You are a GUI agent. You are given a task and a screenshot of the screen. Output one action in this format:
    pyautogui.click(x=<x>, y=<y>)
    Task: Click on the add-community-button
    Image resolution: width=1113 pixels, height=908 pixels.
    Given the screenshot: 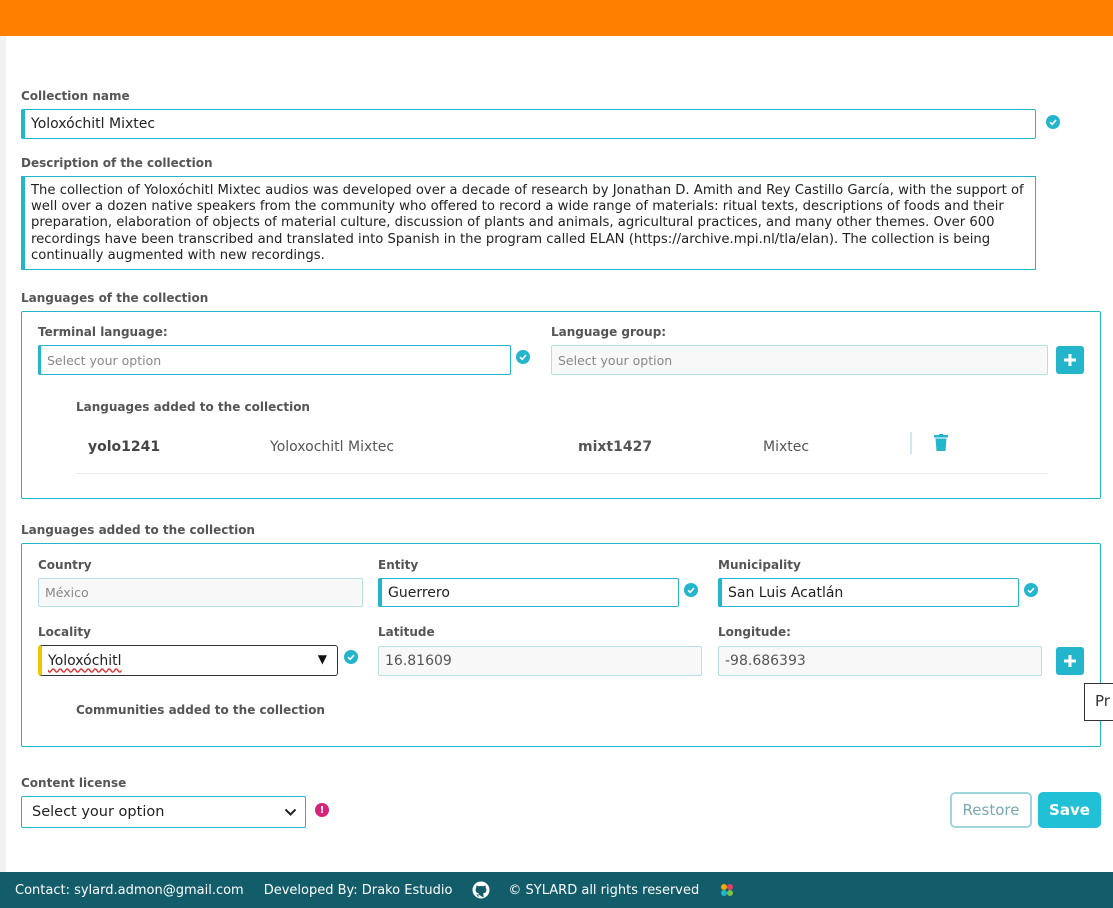 What is the action you would take?
    pyautogui.click(x=1070, y=661)
    